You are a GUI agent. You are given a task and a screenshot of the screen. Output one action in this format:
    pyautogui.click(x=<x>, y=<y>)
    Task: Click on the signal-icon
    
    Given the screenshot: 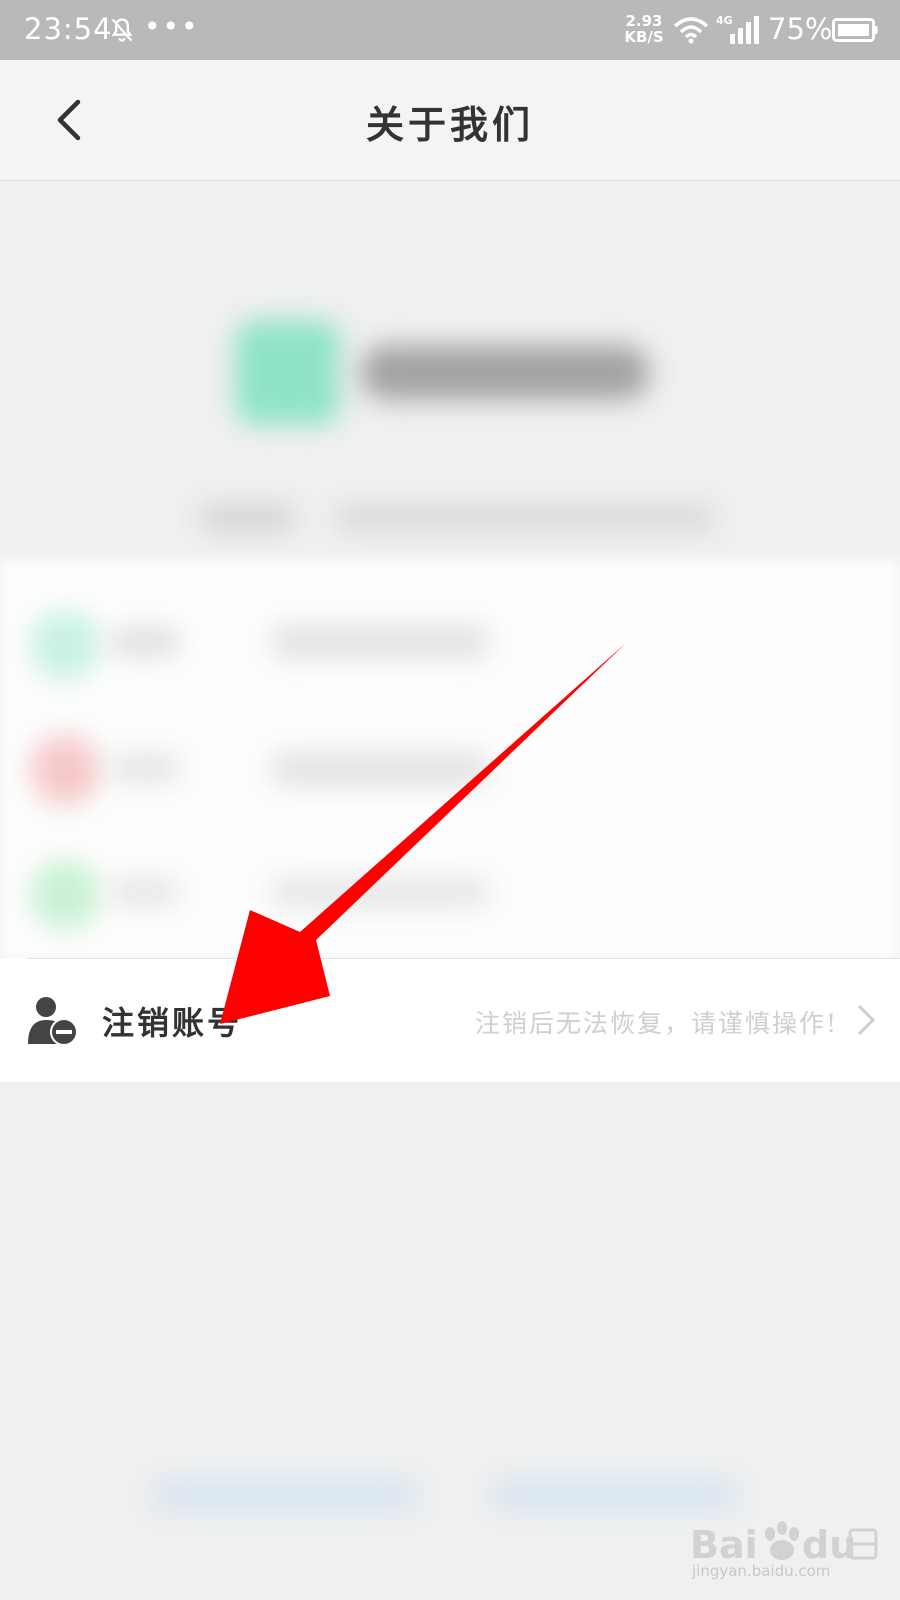 What is the action you would take?
    pyautogui.click(x=744, y=30)
    